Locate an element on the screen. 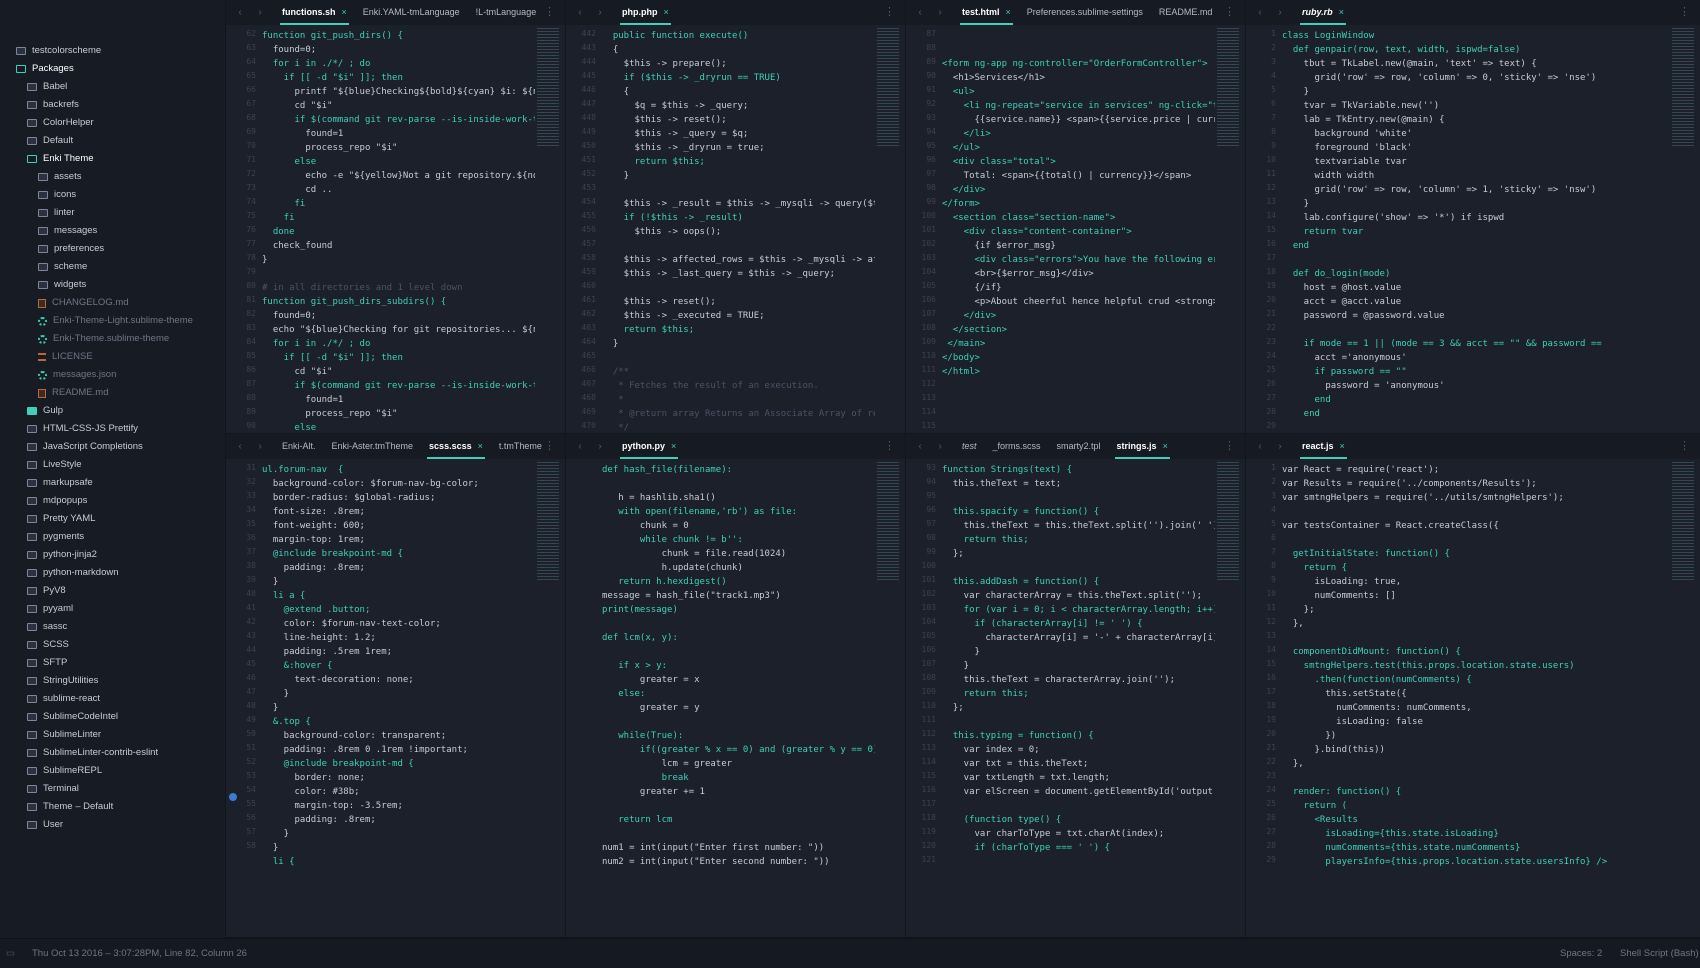 Image resolution: width=1700 pixels, height=968 pixels. sidebar-item: scheme is located at coordinates (112, 267).